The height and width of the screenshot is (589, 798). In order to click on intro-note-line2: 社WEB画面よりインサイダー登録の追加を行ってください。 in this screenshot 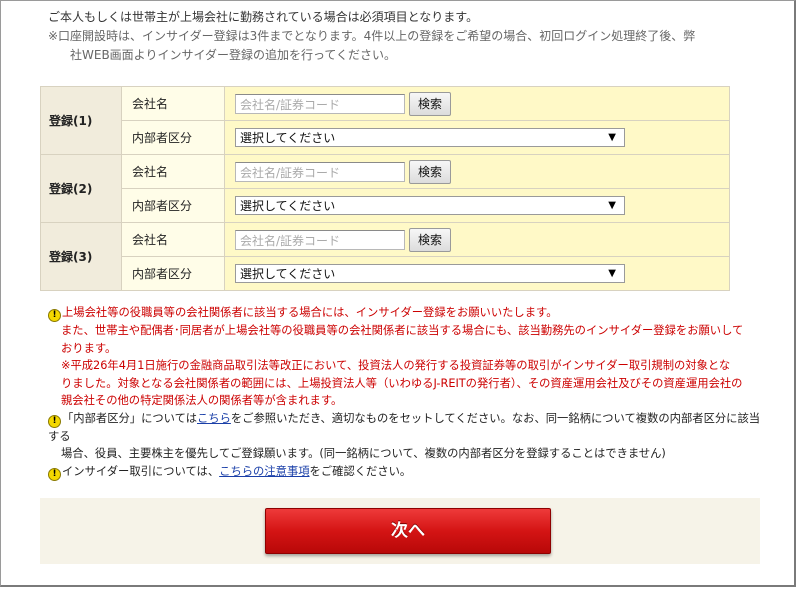, I will do `click(233, 55)`.